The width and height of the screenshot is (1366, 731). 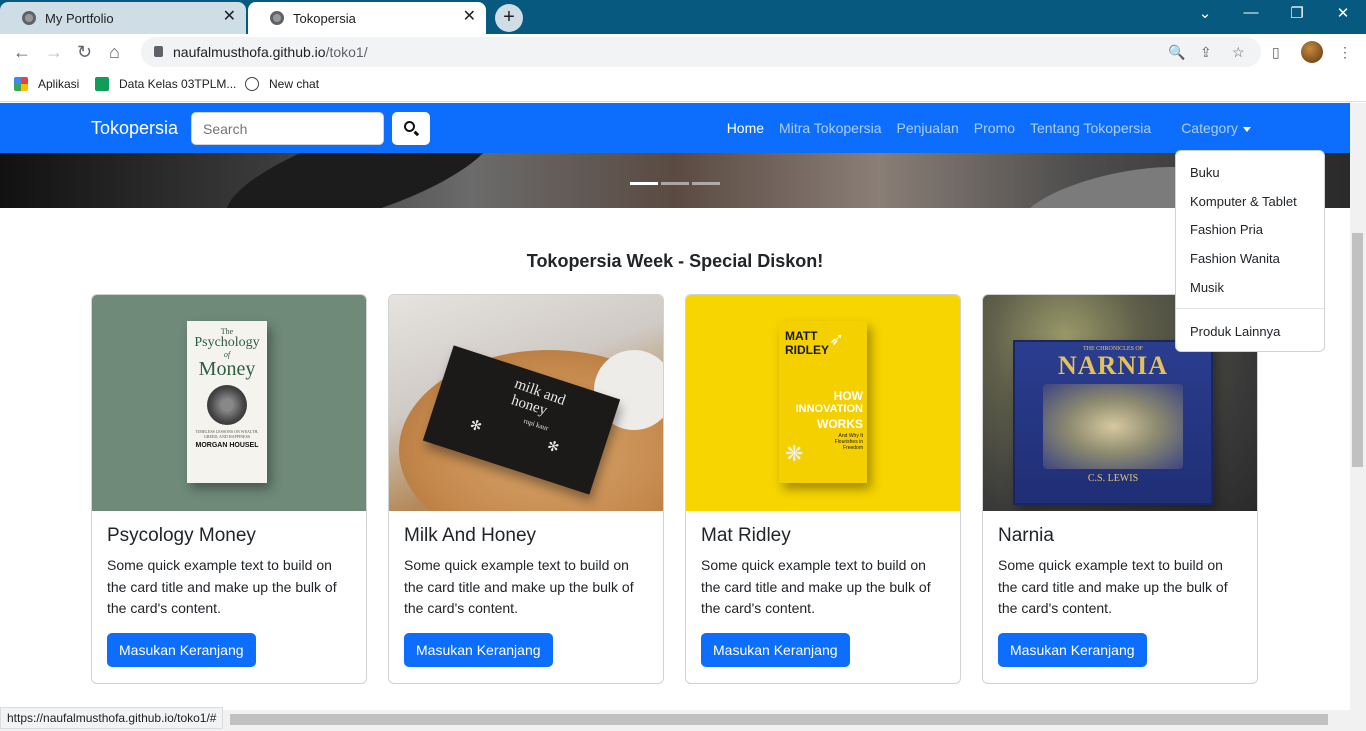 I want to click on forward-icon: →, so click(x=54, y=52).